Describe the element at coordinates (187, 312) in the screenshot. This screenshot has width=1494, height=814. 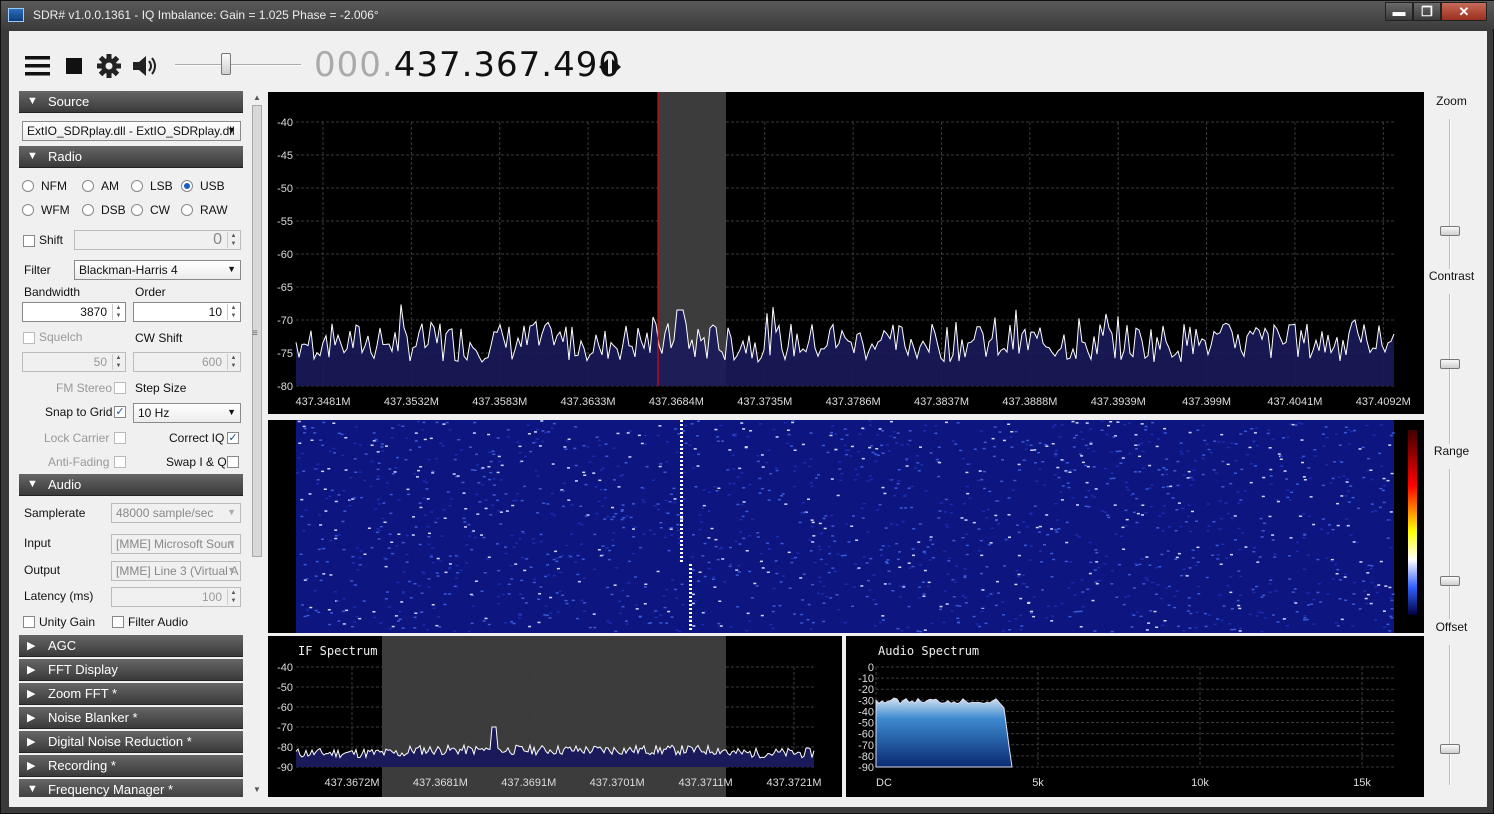
I see `order-input: 10 ▲ ▼` at that location.